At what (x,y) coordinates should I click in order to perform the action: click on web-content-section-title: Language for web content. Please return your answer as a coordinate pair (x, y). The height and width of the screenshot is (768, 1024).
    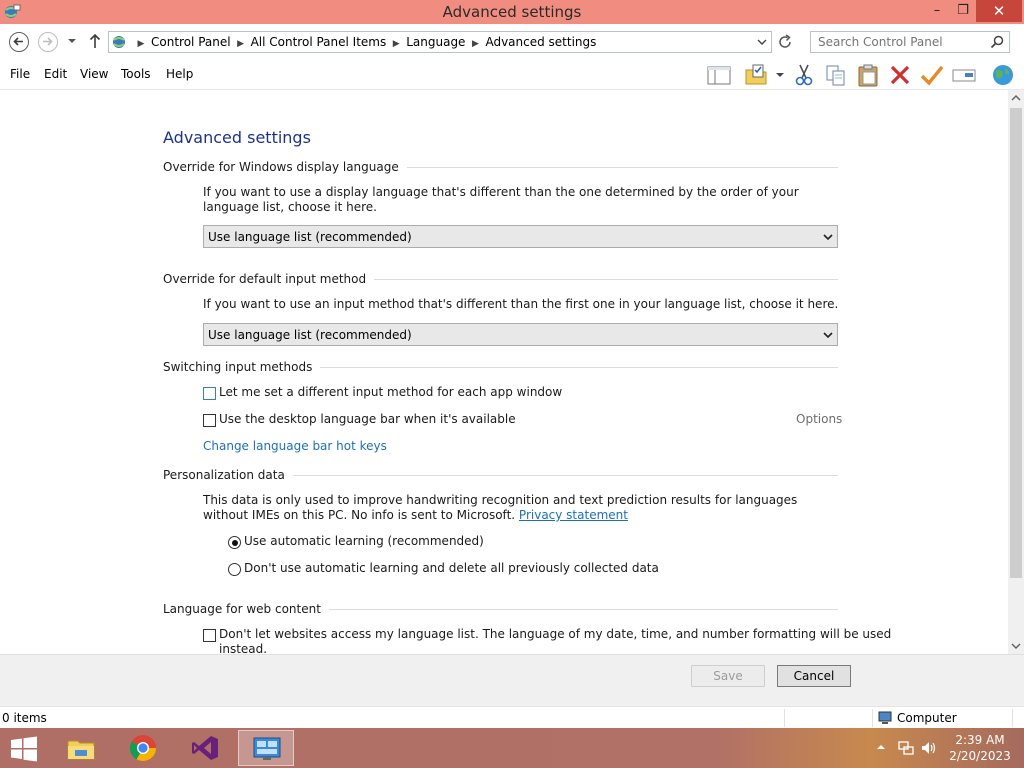
    Looking at the image, I should click on (246, 609).